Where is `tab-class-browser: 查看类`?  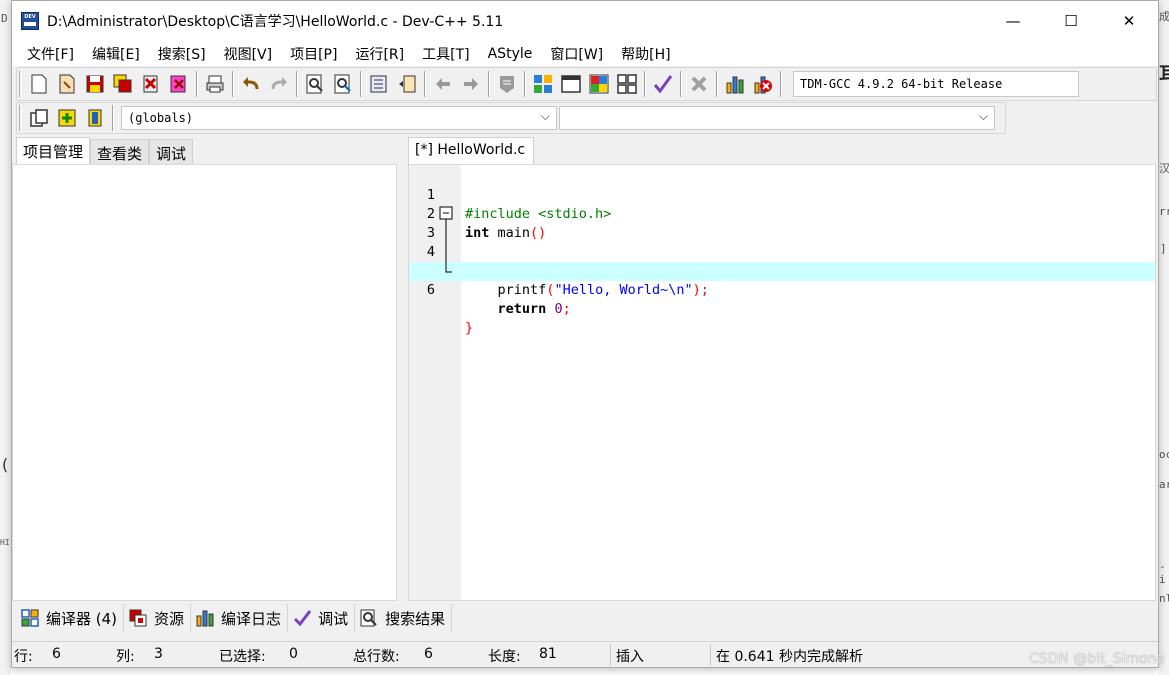 tab-class-browser: 查看类 is located at coordinates (120, 151).